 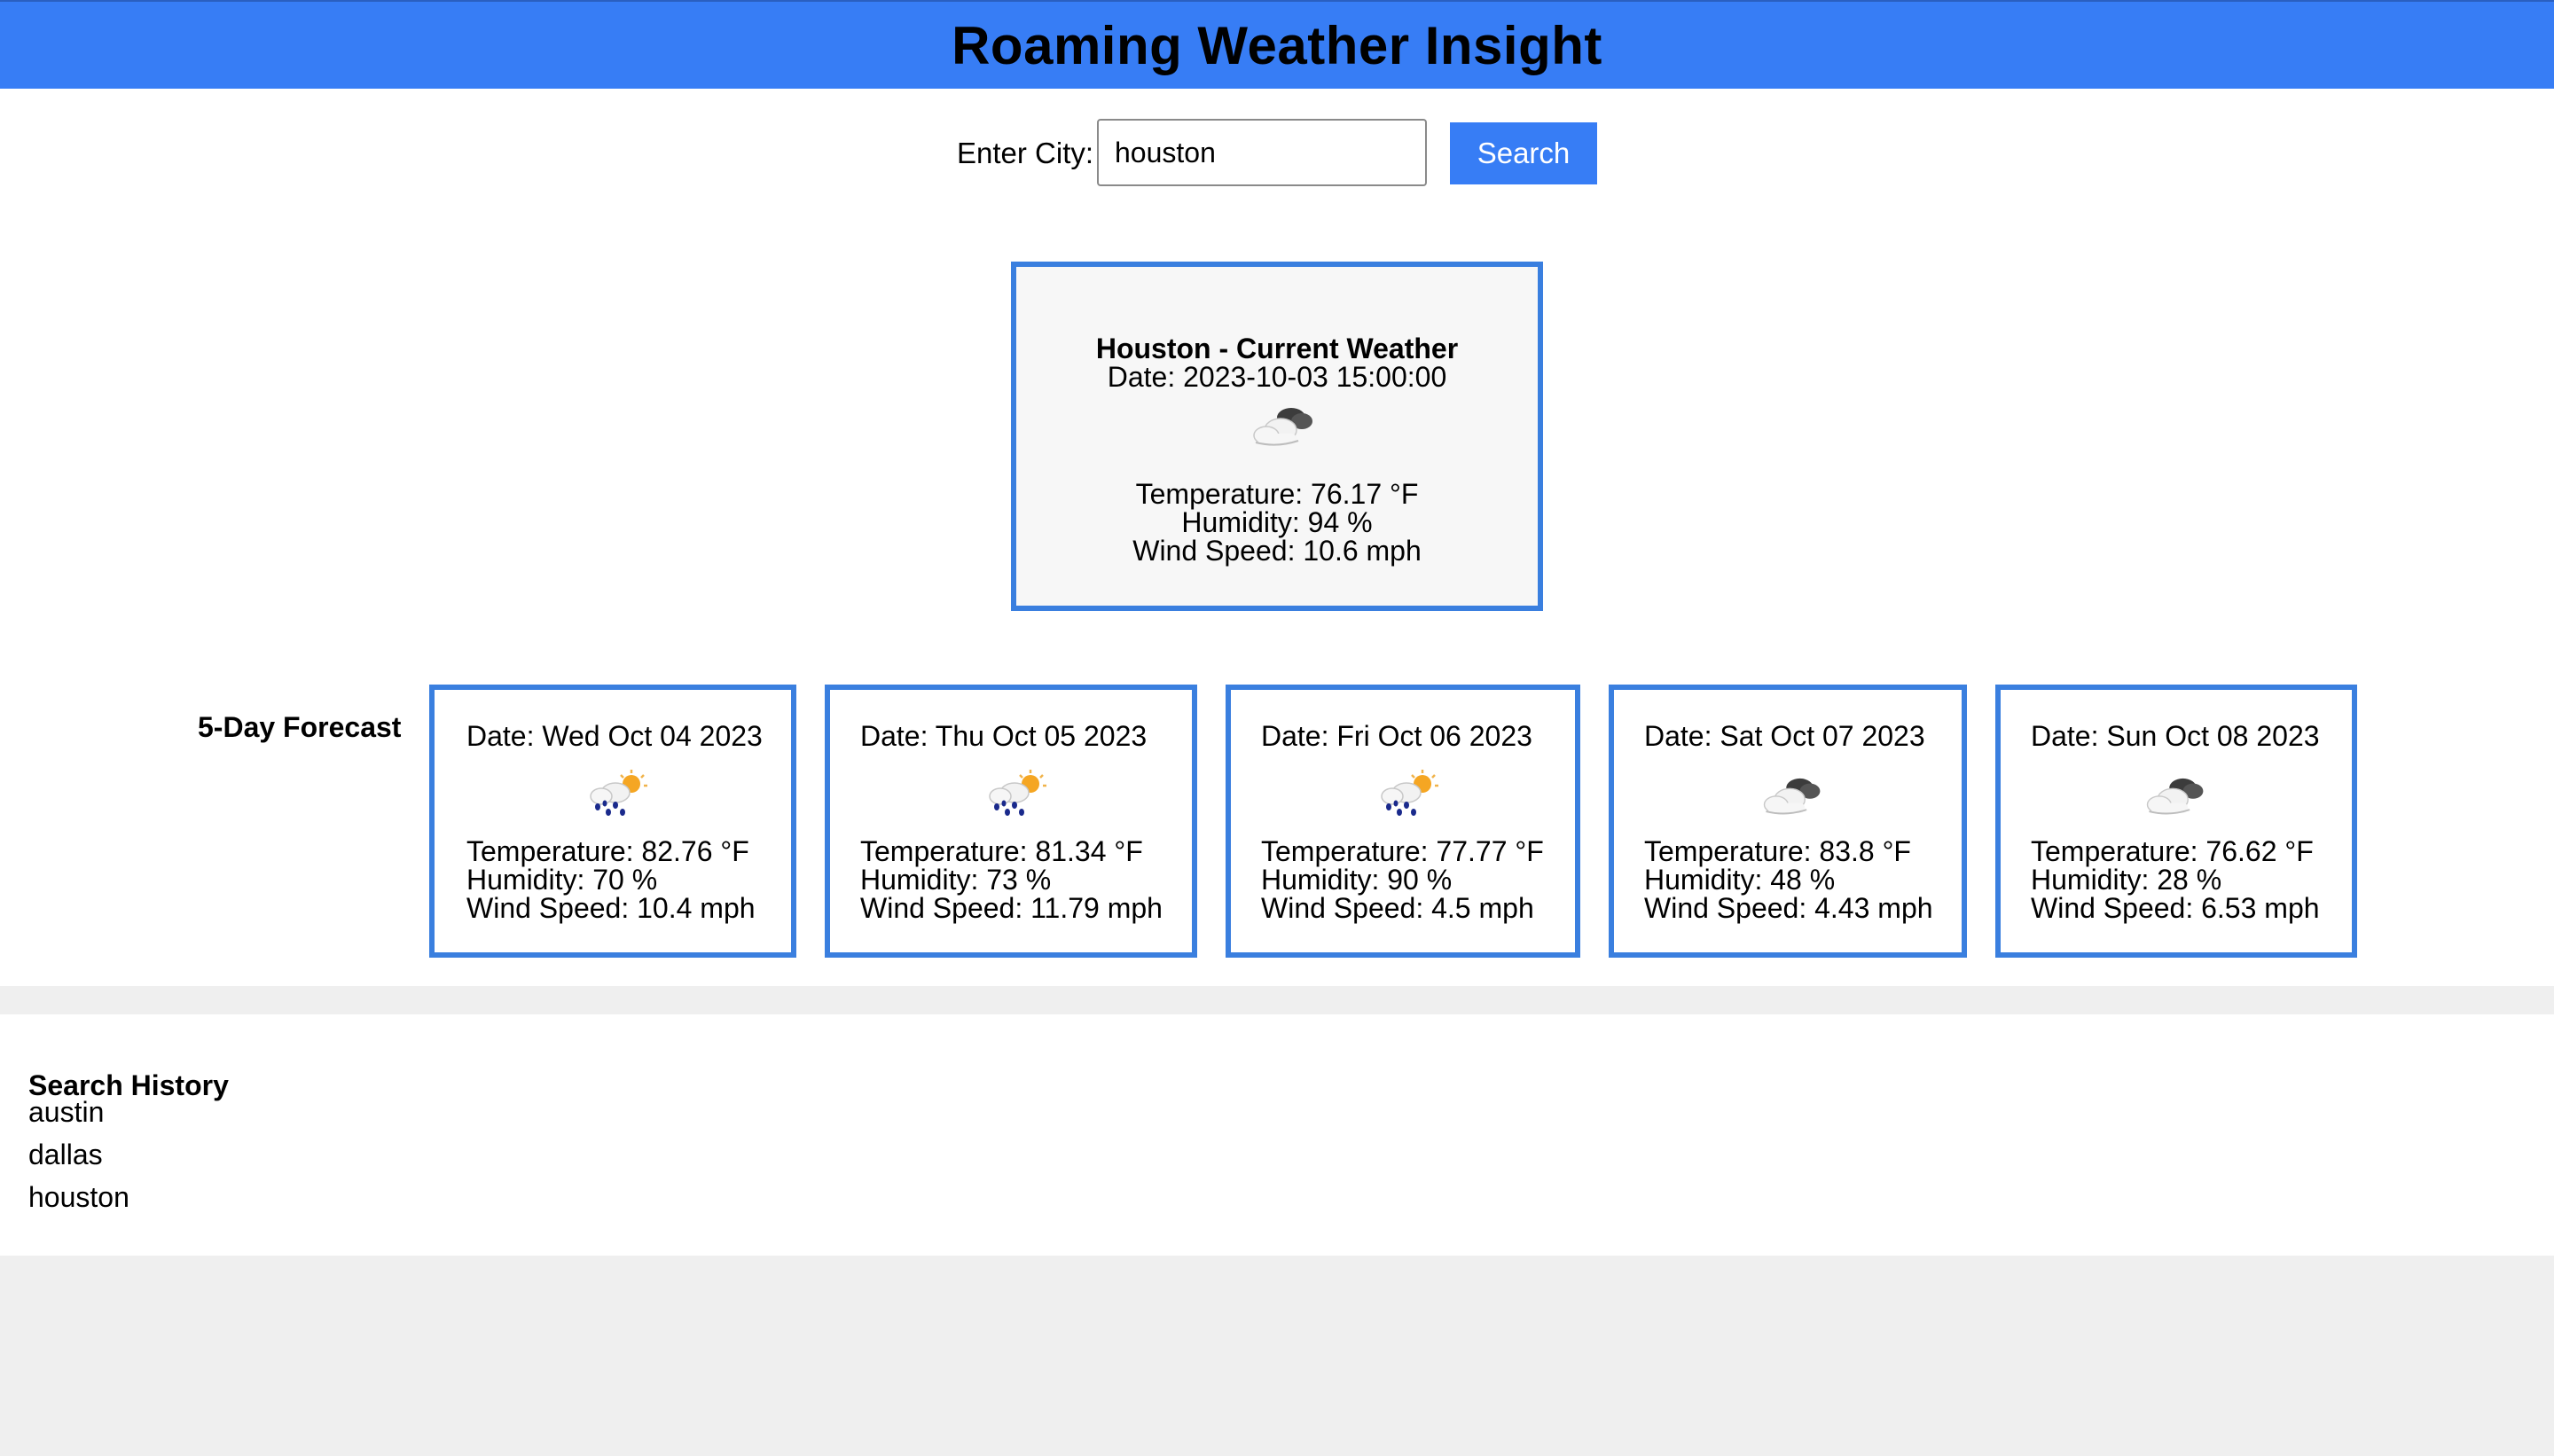 What do you see at coordinates (614, 736) in the screenshot?
I see `forecast-date: Date: Wed Oct 04 2023` at bounding box center [614, 736].